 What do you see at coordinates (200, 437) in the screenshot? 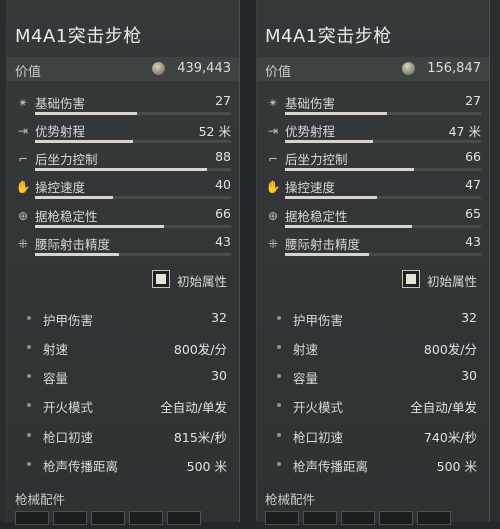
I see `attribute-value: 815米/秒` at bounding box center [200, 437].